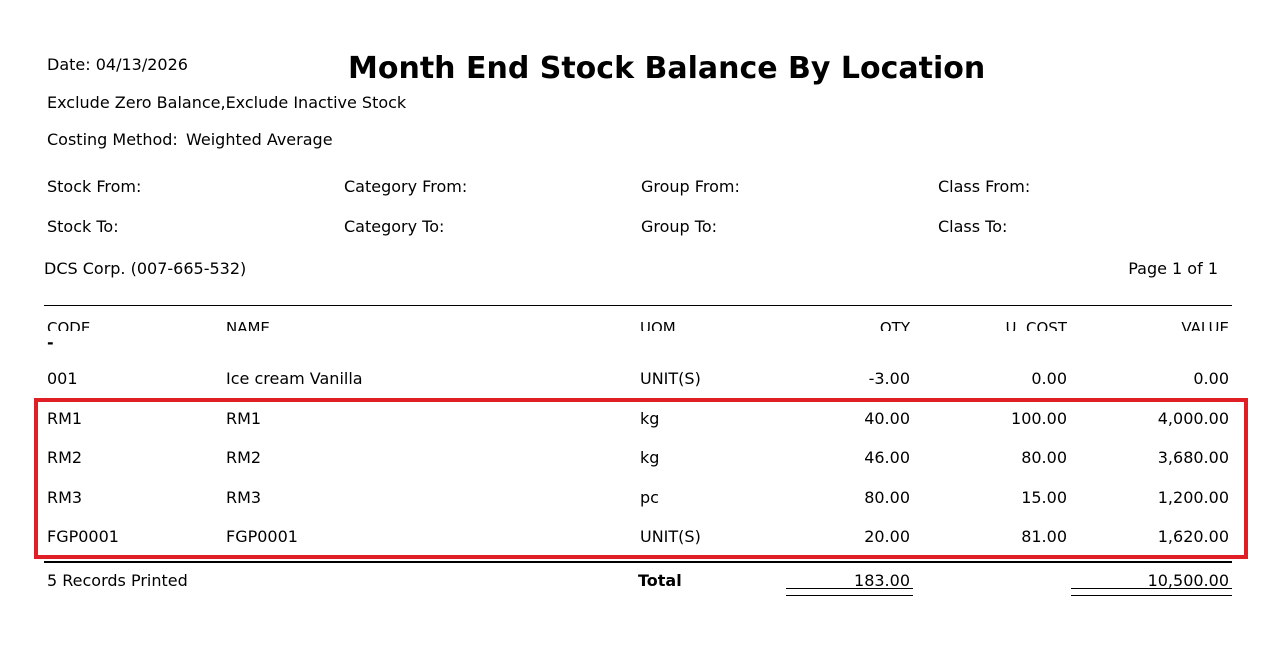  What do you see at coordinates (83, 226) in the screenshot?
I see `stock-to-label: Stock To:` at bounding box center [83, 226].